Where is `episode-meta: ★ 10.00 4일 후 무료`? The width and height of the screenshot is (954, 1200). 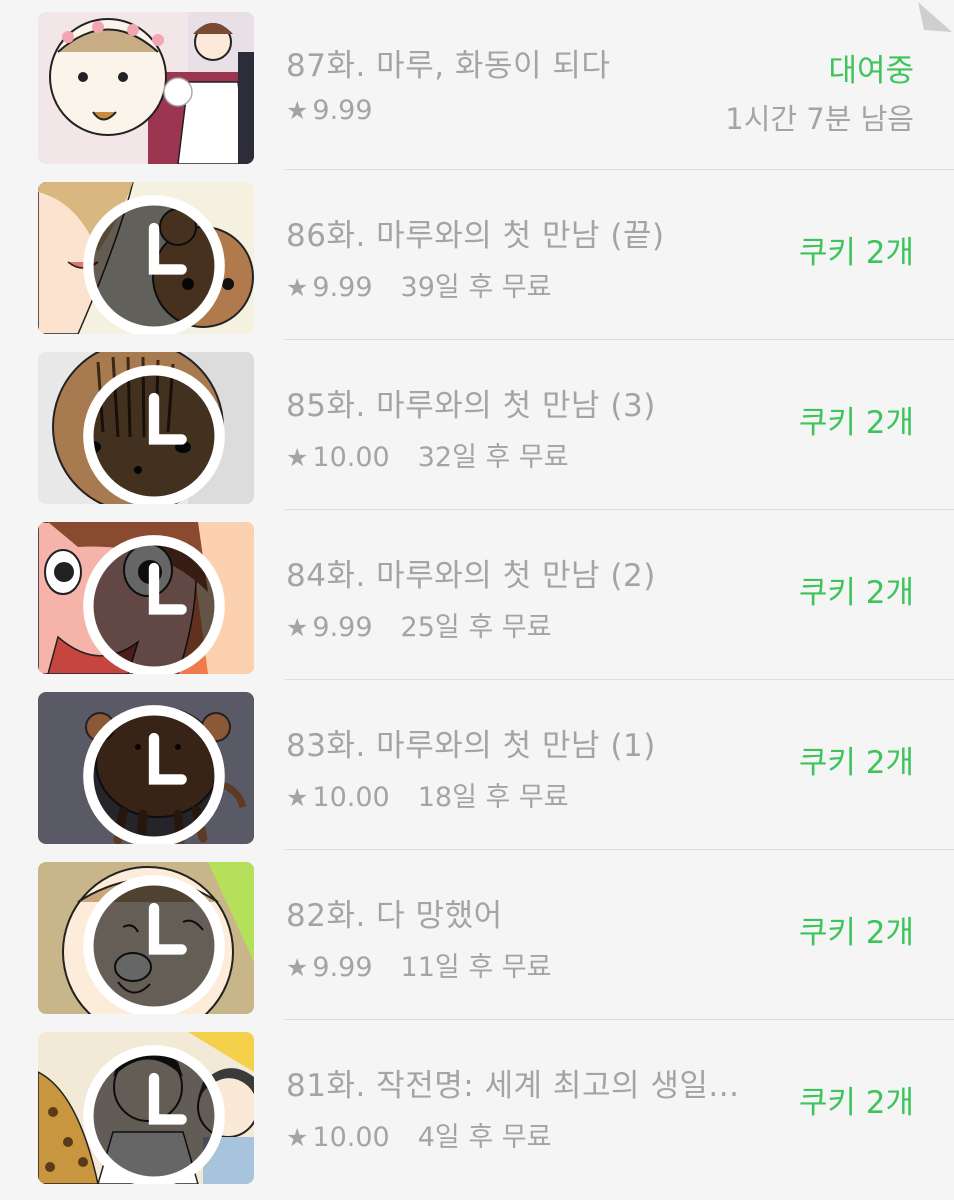
episode-meta: ★ 10.00 4일 후 무료 is located at coordinates (418, 1134).